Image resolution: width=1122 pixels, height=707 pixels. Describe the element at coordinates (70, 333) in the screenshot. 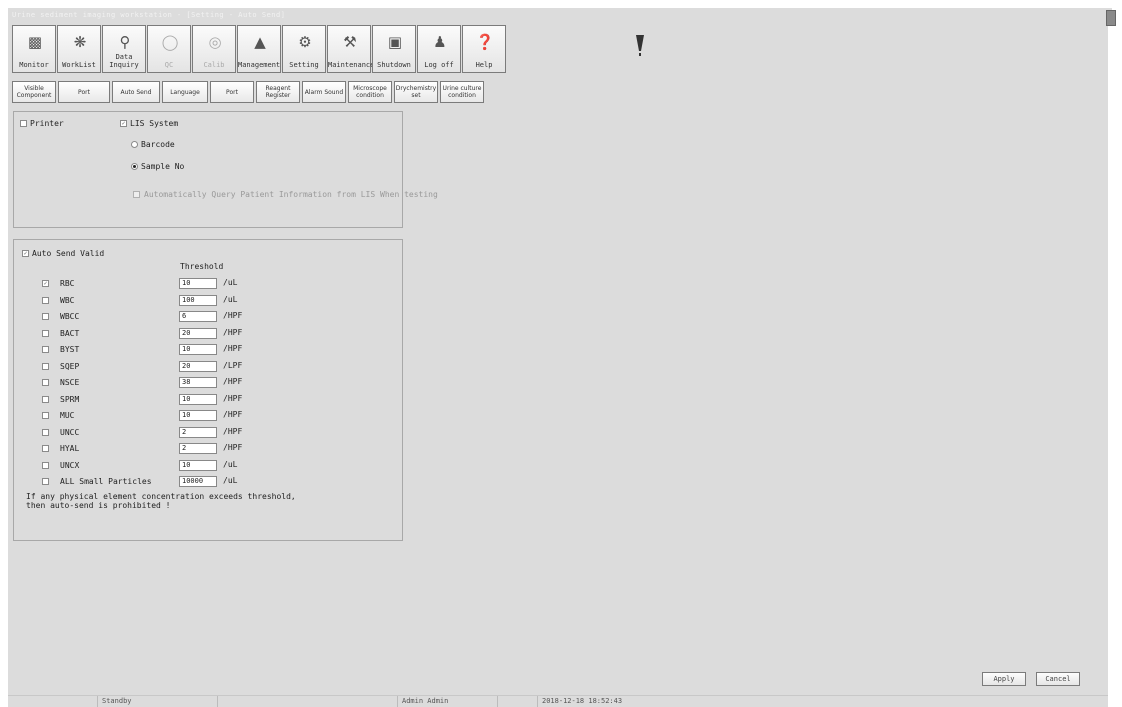

I see `row-name: BACT` at that location.